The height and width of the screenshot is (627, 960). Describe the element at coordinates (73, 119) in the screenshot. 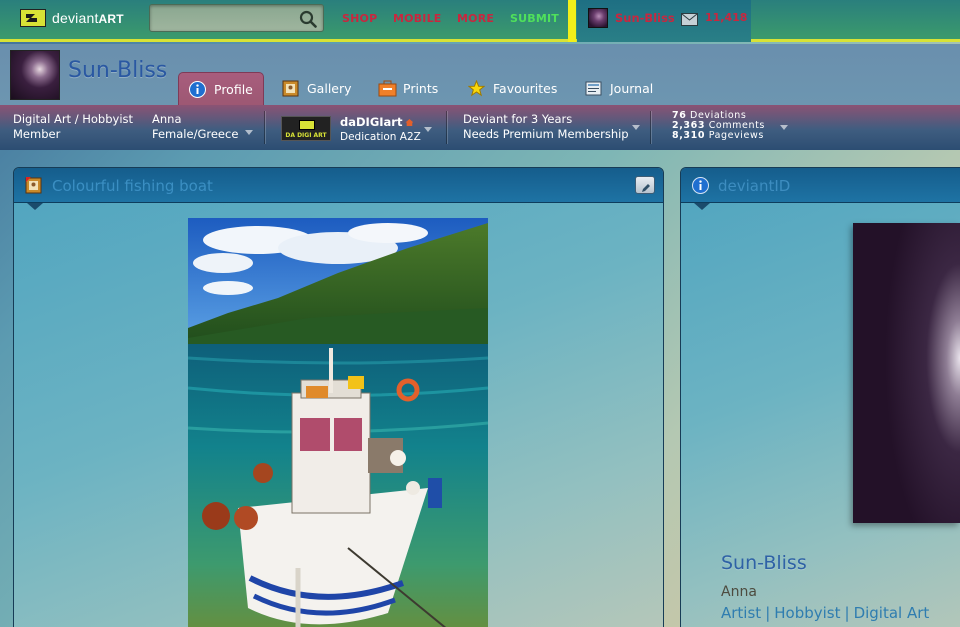

I see `membership-type: Digital Art / Hobbyist` at that location.